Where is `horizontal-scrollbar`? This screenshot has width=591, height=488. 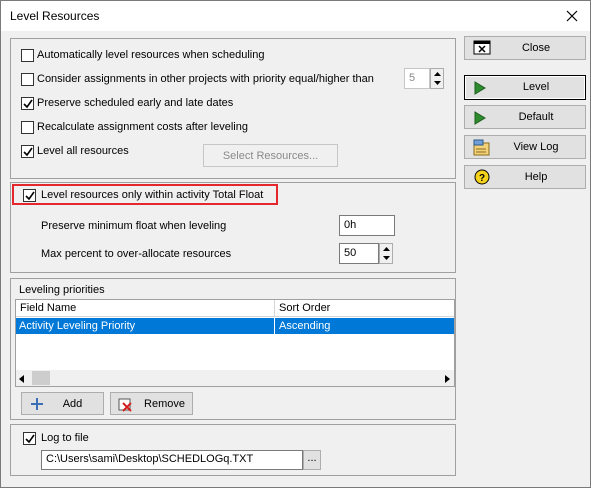
horizontal-scrollbar is located at coordinates (235, 378).